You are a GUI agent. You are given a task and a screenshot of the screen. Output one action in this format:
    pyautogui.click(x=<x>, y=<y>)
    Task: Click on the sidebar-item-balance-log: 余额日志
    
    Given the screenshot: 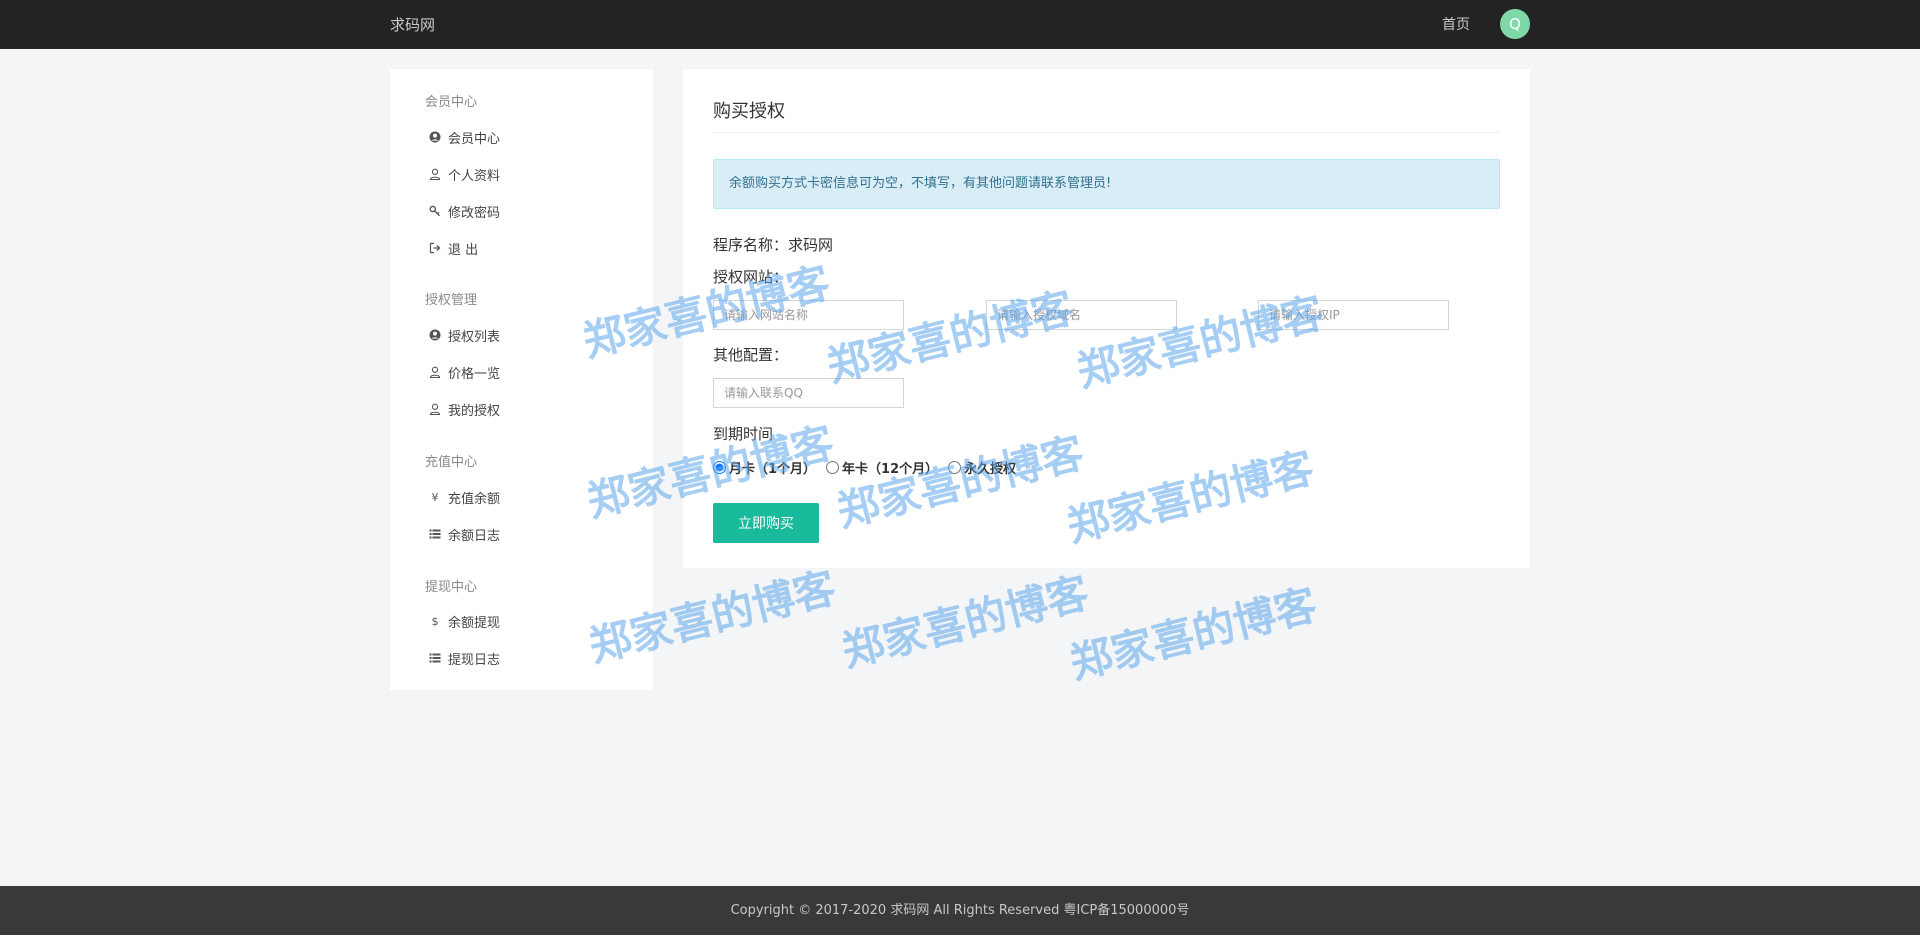 What is the action you would take?
    pyautogui.click(x=464, y=534)
    